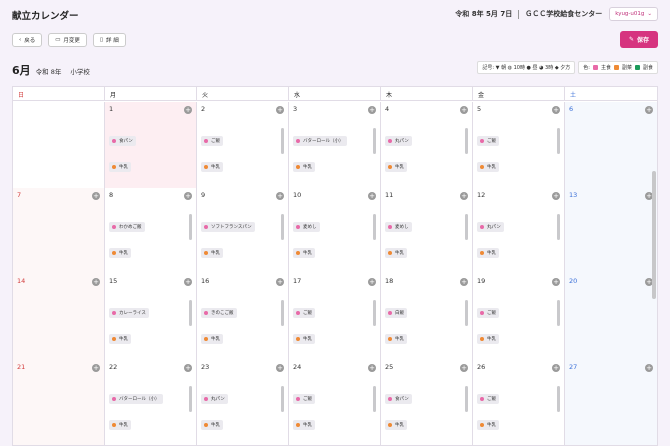 This screenshot has width=670, height=446. Describe the element at coordinates (611, 402) in the screenshot. I see `calendar-day-cell: 27 +` at that location.